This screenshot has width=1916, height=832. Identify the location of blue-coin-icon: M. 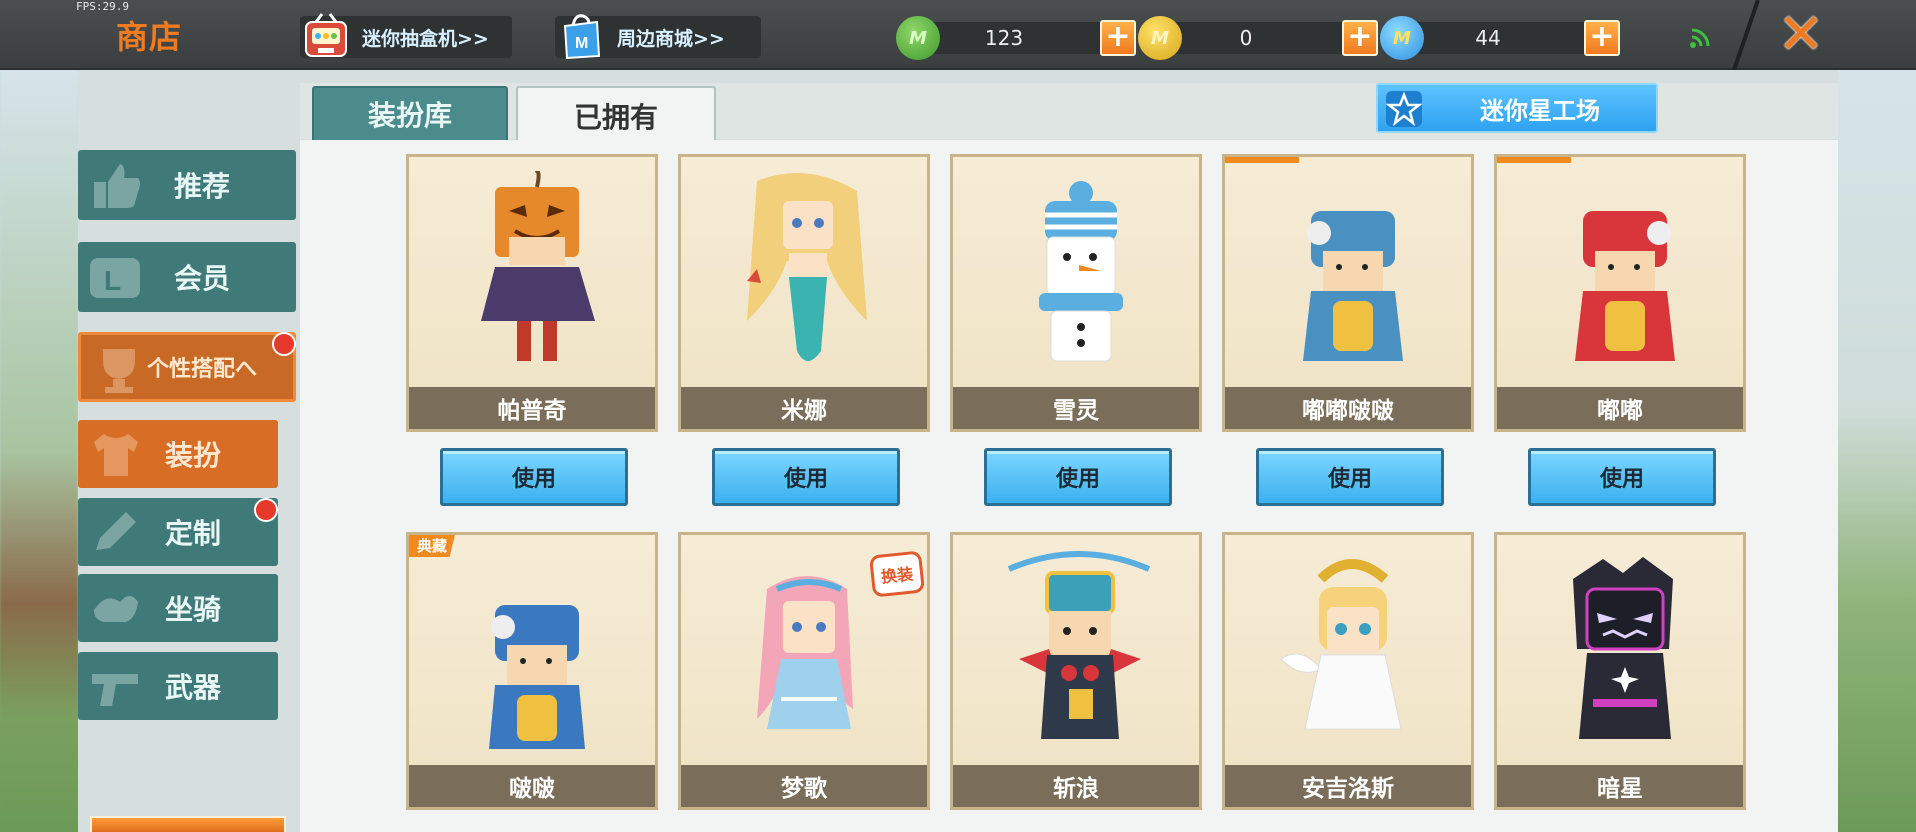
(1402, 38).